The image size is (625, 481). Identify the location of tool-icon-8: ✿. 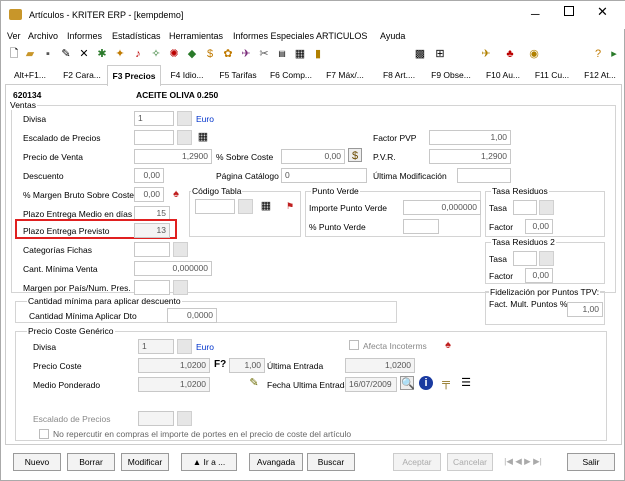
(228, 54).